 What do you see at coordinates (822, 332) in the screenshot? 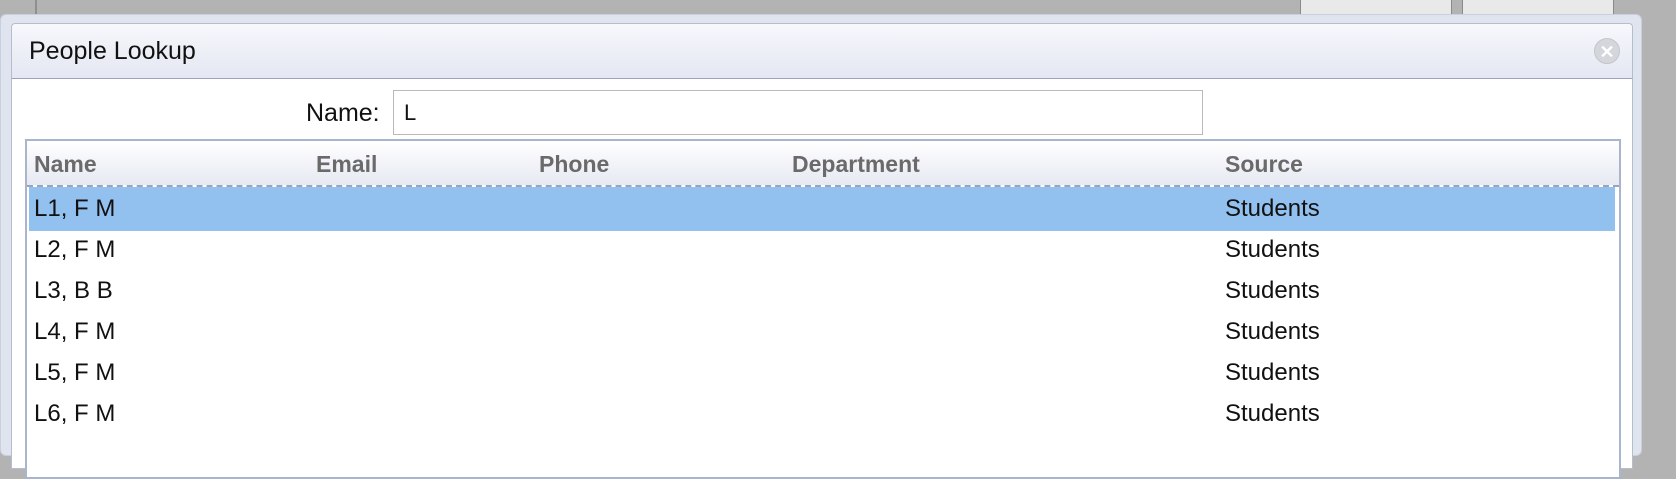
I see `table-row: L4, F M Students` at bounding box center [822, 332].